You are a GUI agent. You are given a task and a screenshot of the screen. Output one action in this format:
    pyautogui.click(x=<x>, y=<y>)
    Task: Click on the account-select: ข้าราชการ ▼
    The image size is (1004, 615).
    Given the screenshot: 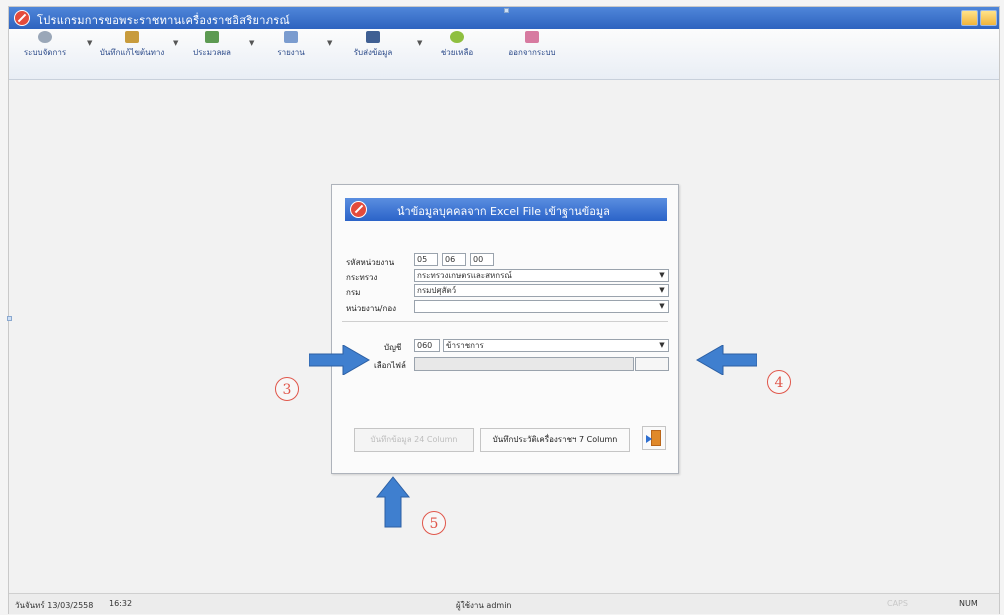 What is the action you would take?
    pyautogui.click(x=556, y=345)
    